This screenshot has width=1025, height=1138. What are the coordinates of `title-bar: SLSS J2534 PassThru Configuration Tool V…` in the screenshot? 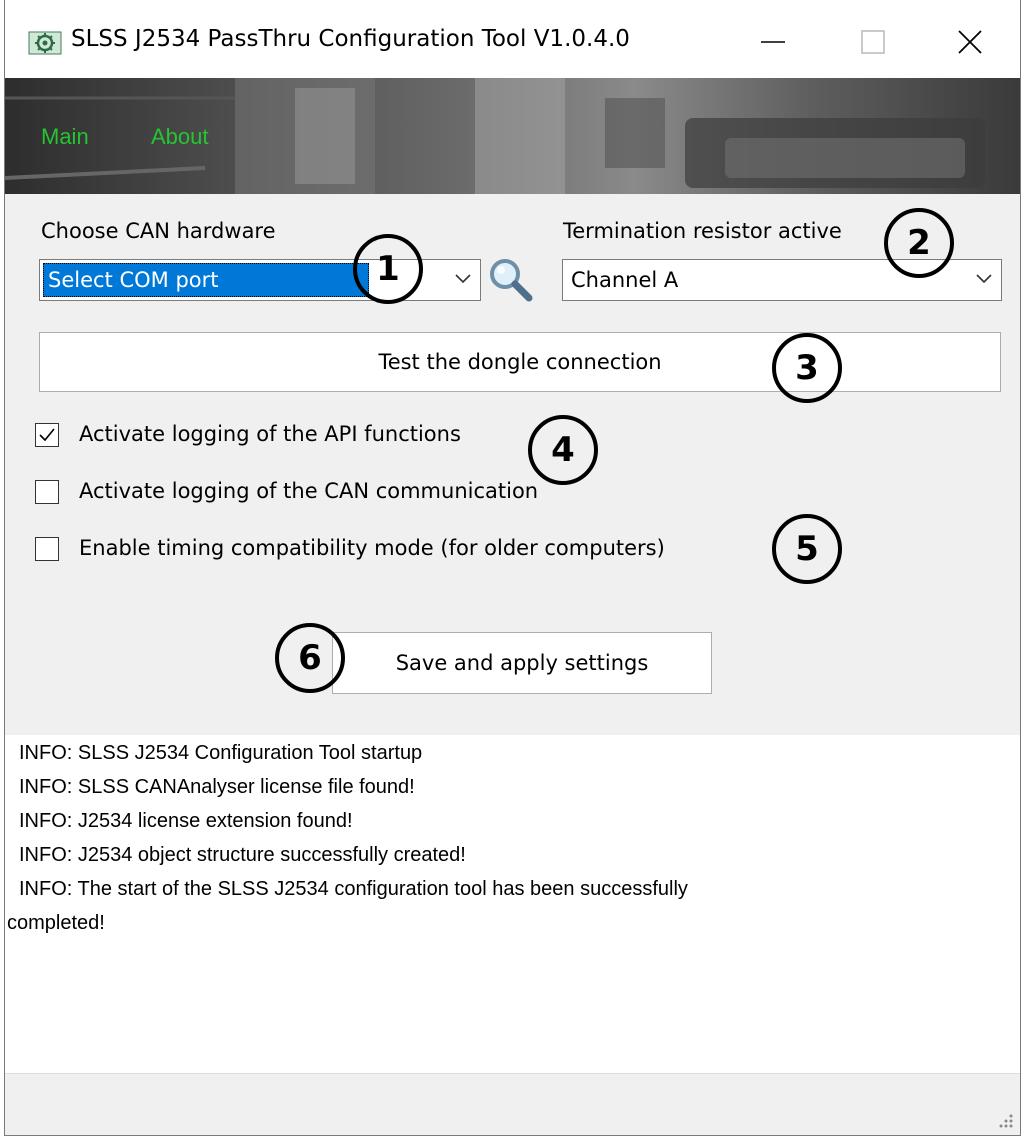 It's located at (512, 39).